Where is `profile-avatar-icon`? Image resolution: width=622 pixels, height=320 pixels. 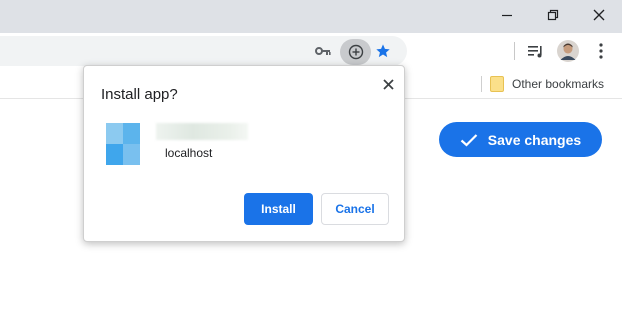 profile-avatar-icon is located at coordinates (568, 50).